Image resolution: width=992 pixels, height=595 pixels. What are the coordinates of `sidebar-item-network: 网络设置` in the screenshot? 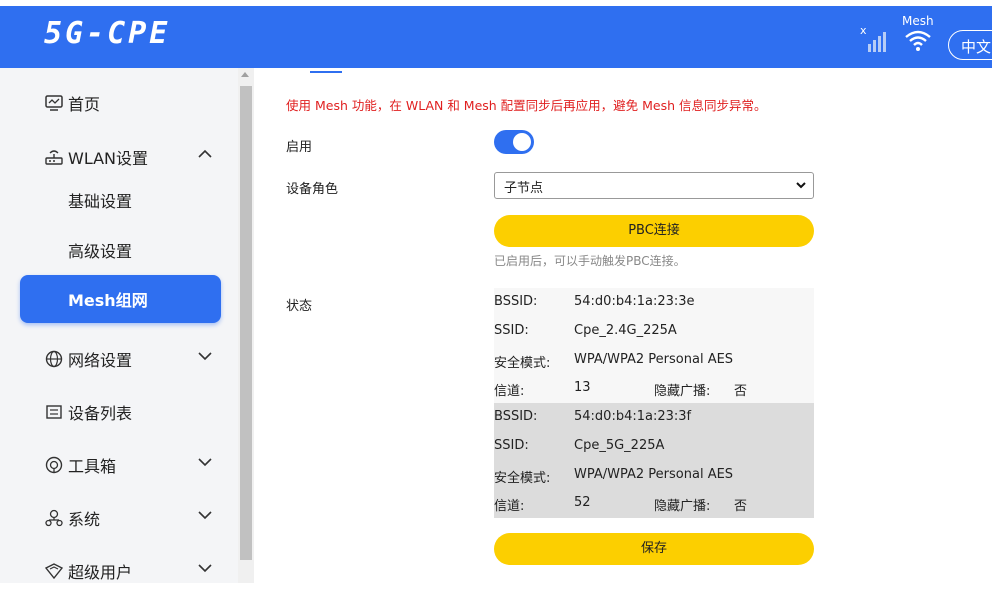 It's located at (120, 359).